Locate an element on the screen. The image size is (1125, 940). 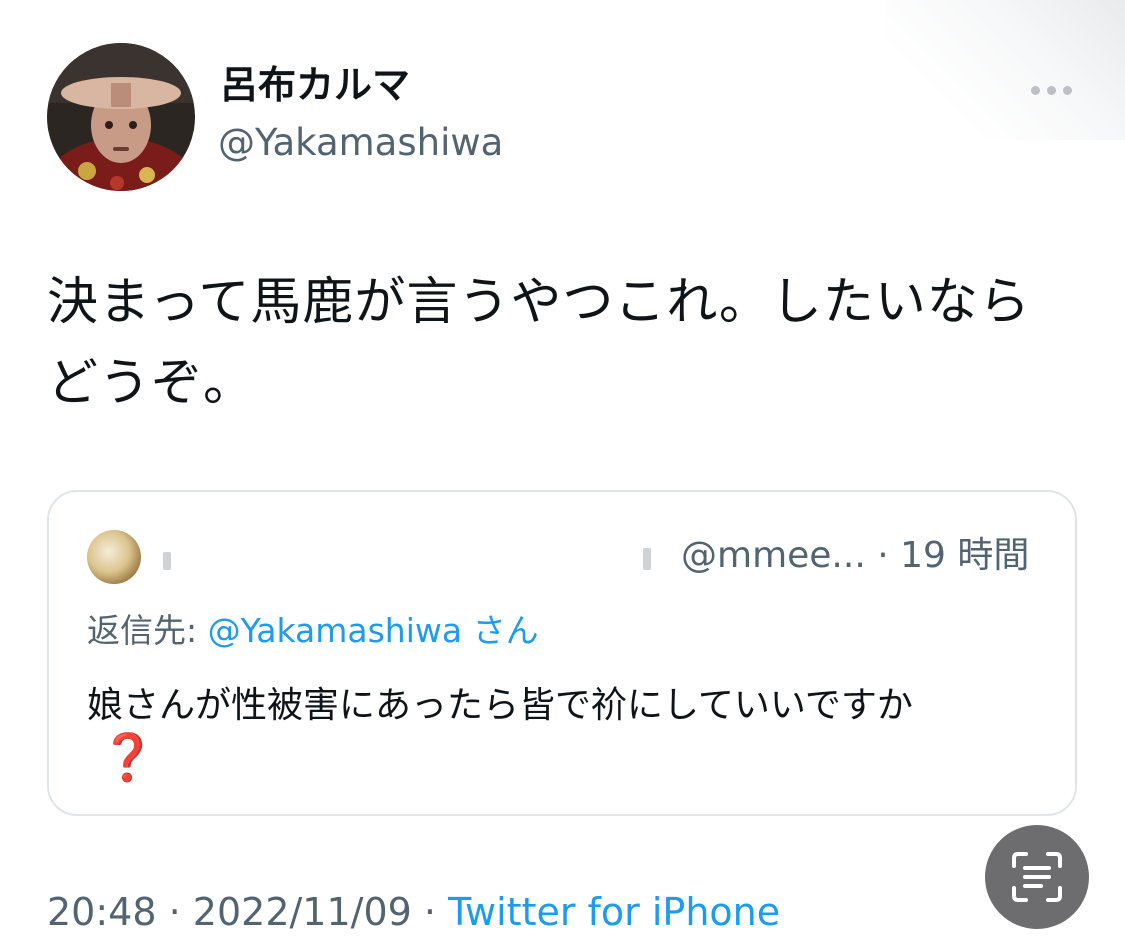
quoted-time: 19 時間 is located at coordinates (965, 555).